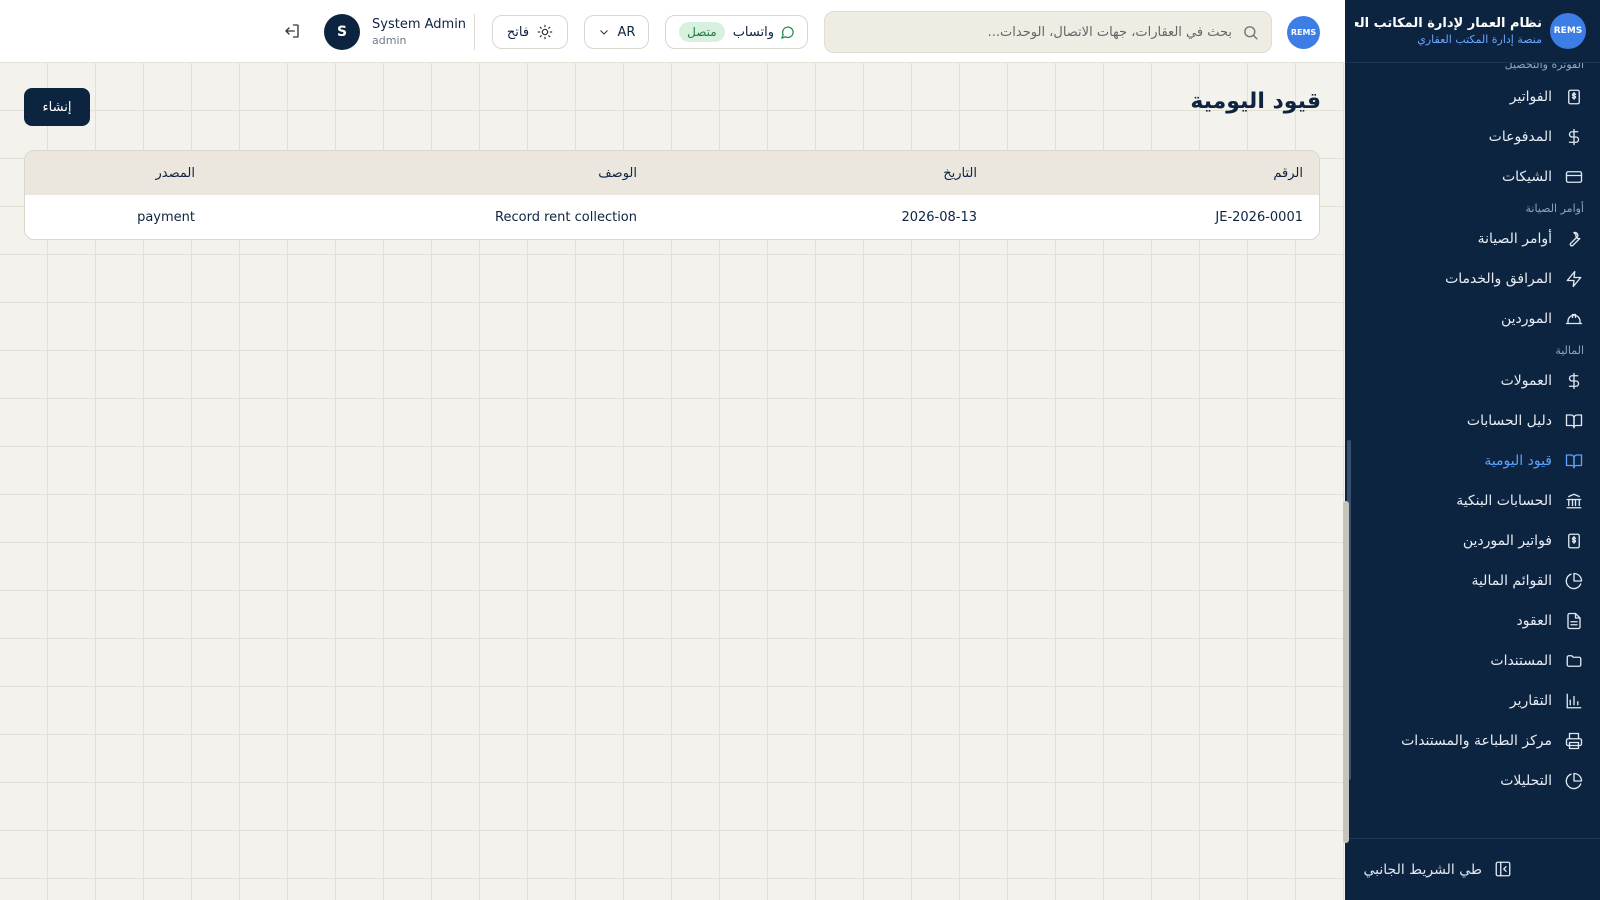 This screenshot has height=900, width=1600. What do you see at coordinates (1472, 97) in the screenshot?
I see `sidebar-item: الفواتير` at bounding box center [1472, 97].